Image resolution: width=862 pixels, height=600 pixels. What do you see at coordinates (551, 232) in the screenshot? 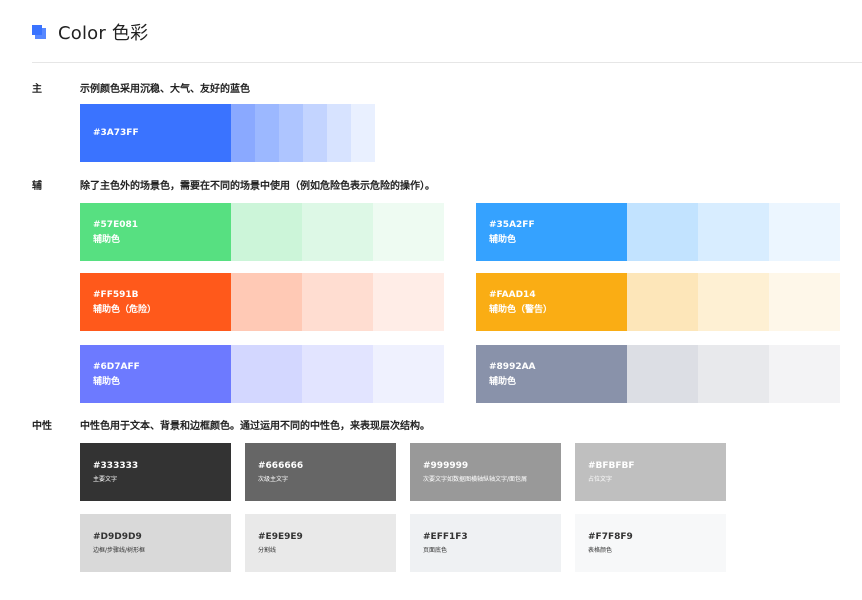
I see `secondary-swatch: #35A2FF 辅助色` at bounding box center [551, 232].